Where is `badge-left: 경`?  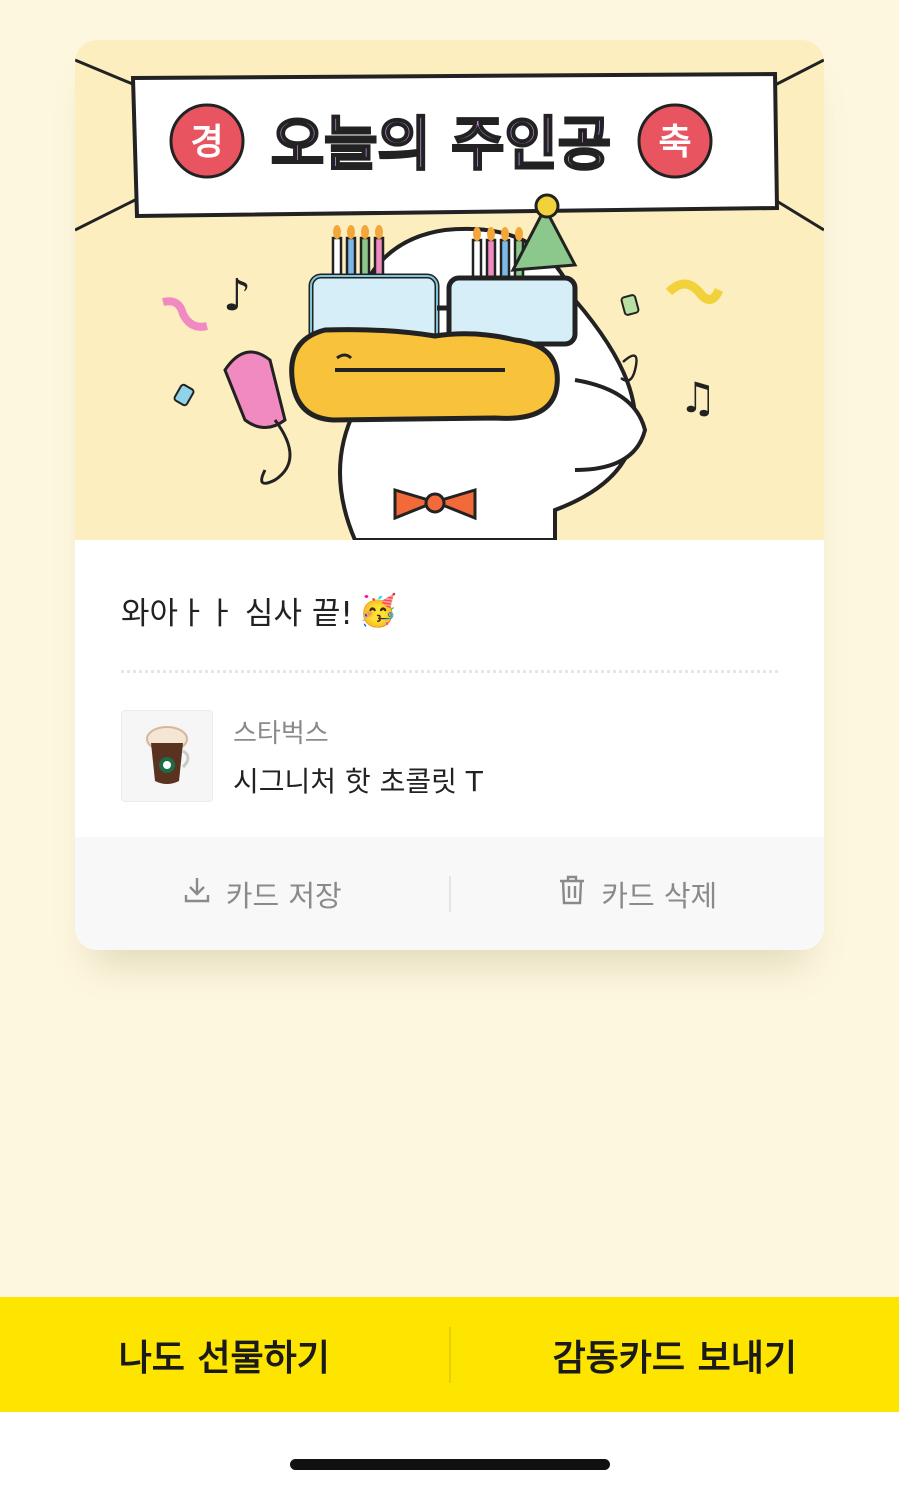
badge-left: 경 is located at coordinates (206, 142).